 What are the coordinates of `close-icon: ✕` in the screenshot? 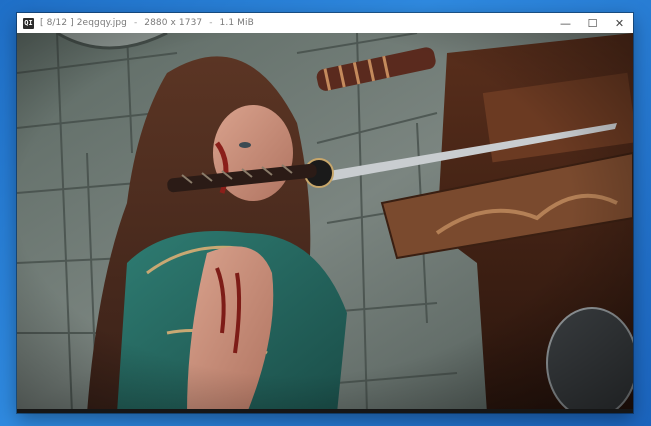 It's located at (619, 23).